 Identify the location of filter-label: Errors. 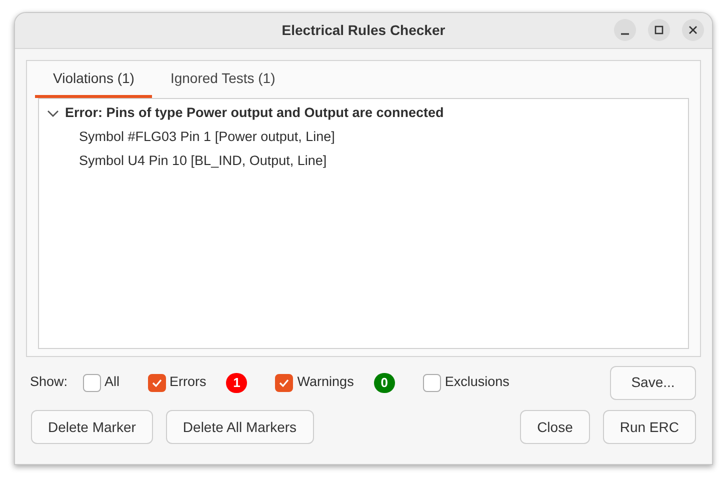
(188, 382).